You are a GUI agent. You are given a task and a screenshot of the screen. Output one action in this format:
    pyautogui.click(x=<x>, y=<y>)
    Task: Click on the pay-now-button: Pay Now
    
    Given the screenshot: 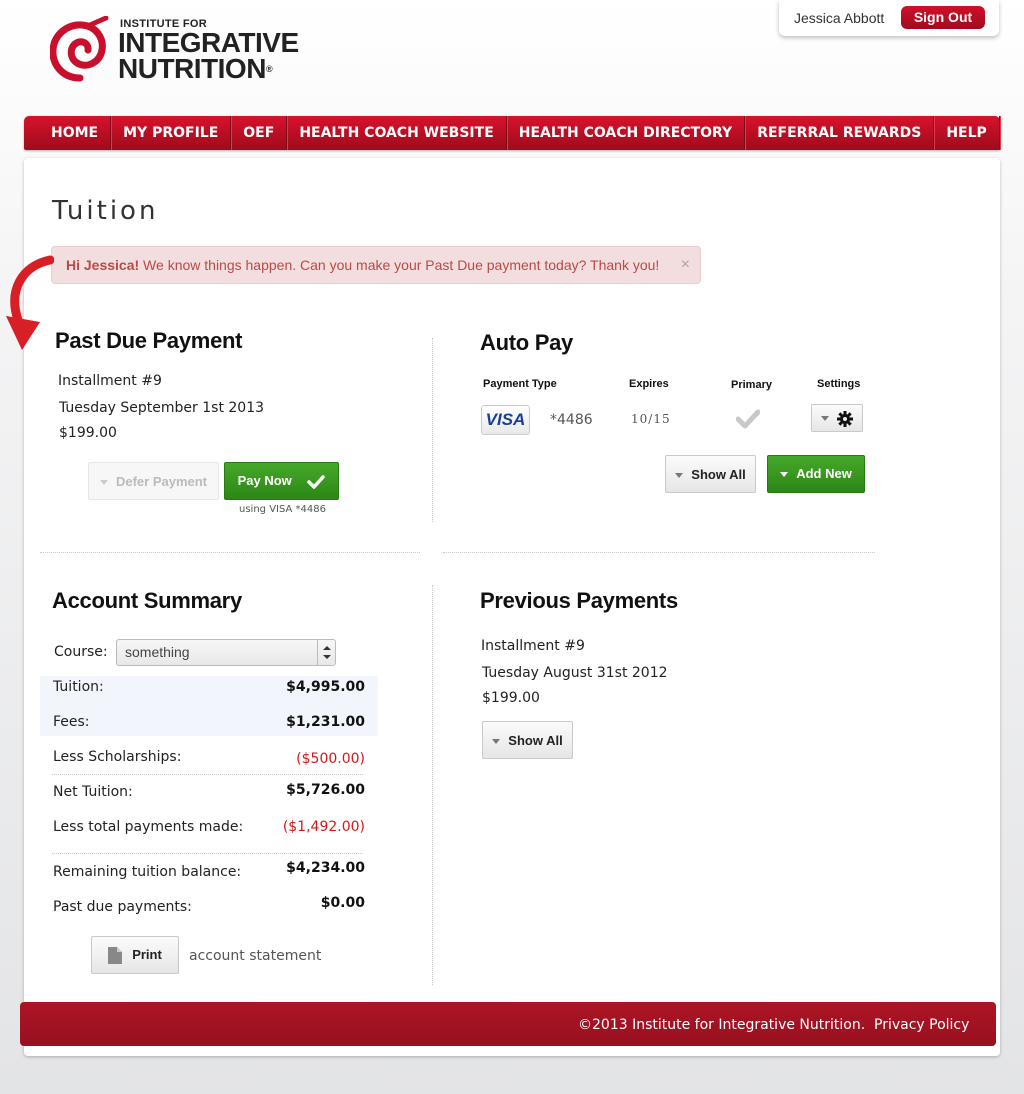 What is the action you would take?
    pyautogui.click(x=281, y=481)
    